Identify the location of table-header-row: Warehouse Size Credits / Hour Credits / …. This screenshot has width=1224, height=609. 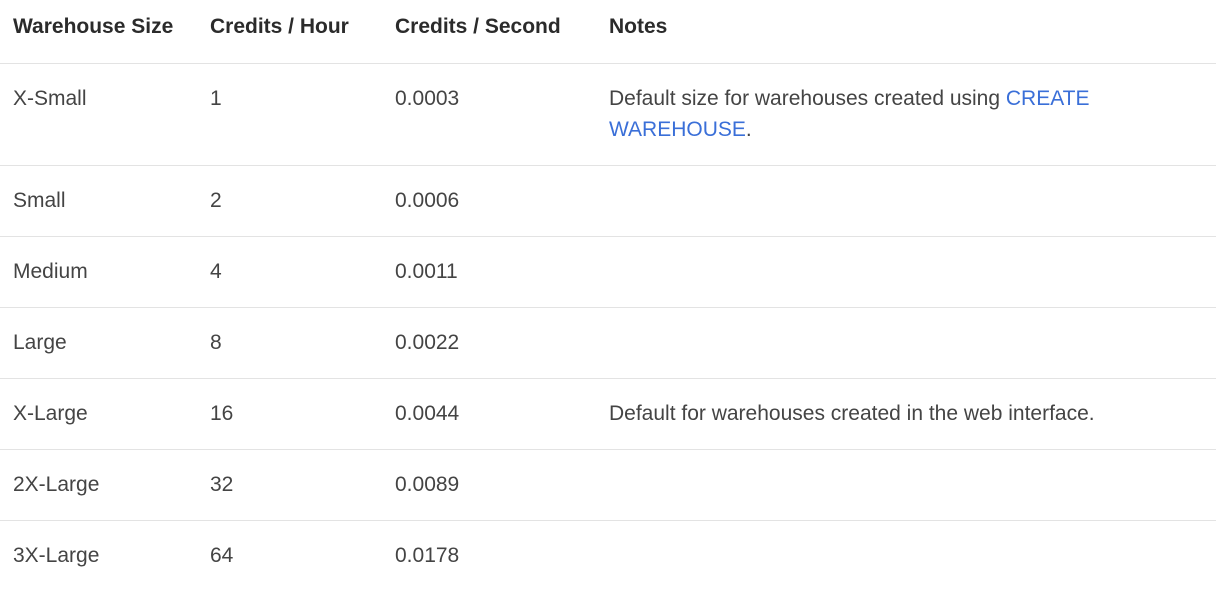
(608, 32).